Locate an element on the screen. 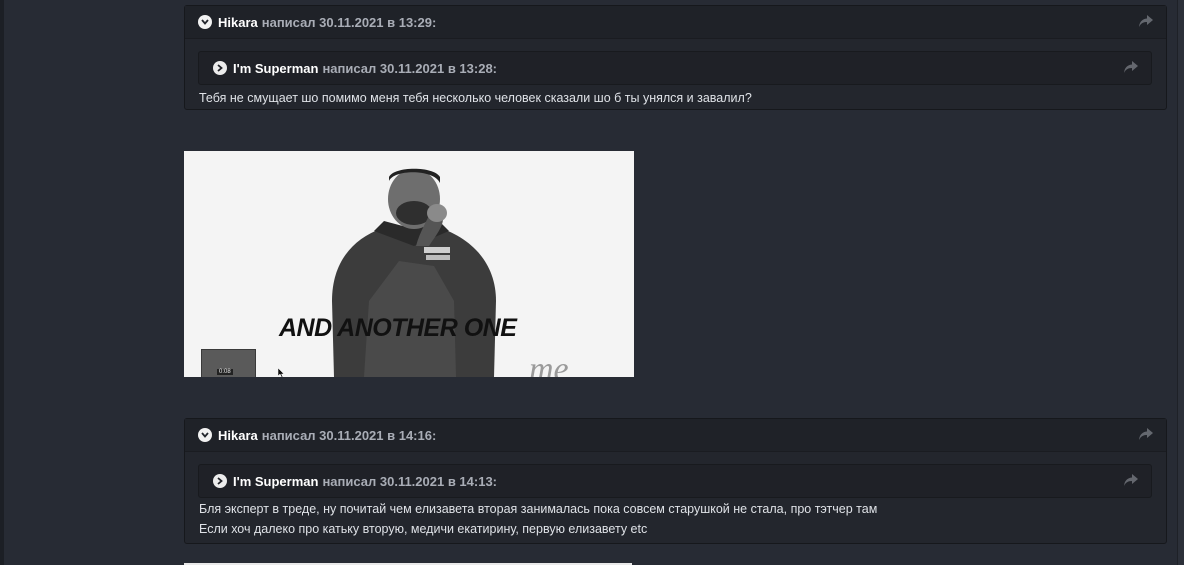  video-timestamp: 0:08 is located at coordinates (225, 372).